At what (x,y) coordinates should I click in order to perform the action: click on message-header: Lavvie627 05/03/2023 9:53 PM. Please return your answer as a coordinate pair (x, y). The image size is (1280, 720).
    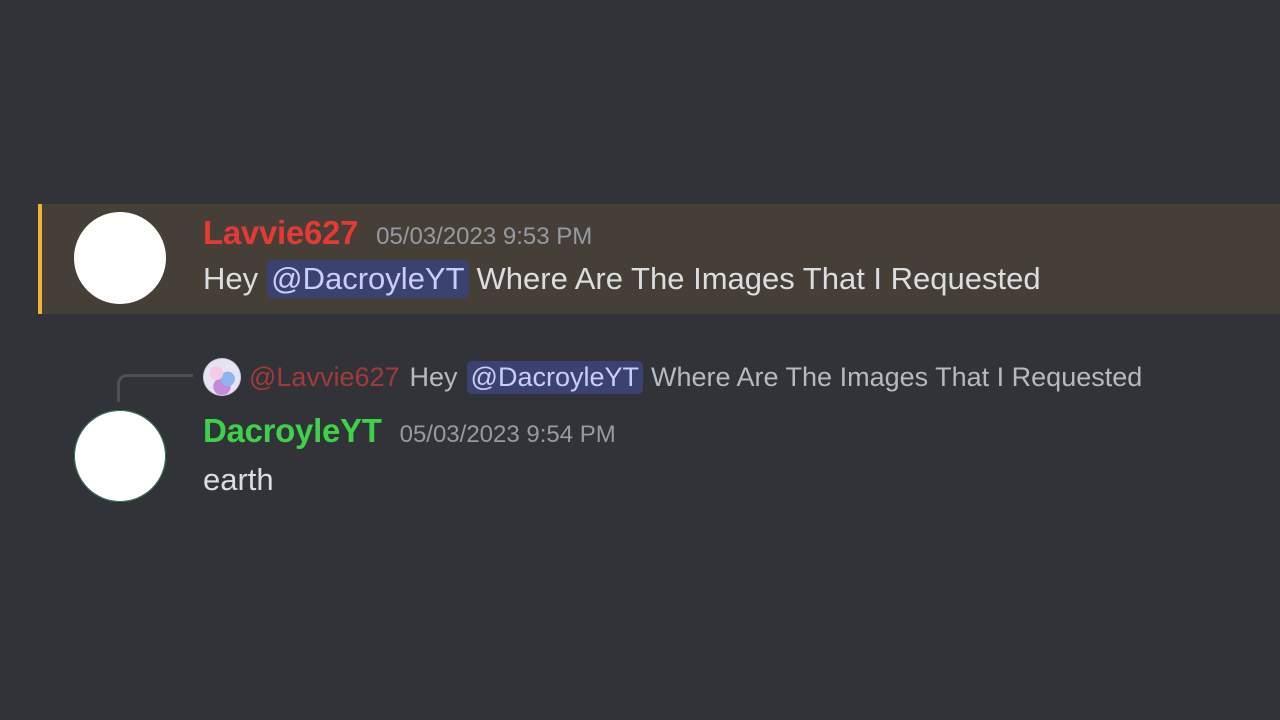
    Looking at the image, I should click on (397, 233).